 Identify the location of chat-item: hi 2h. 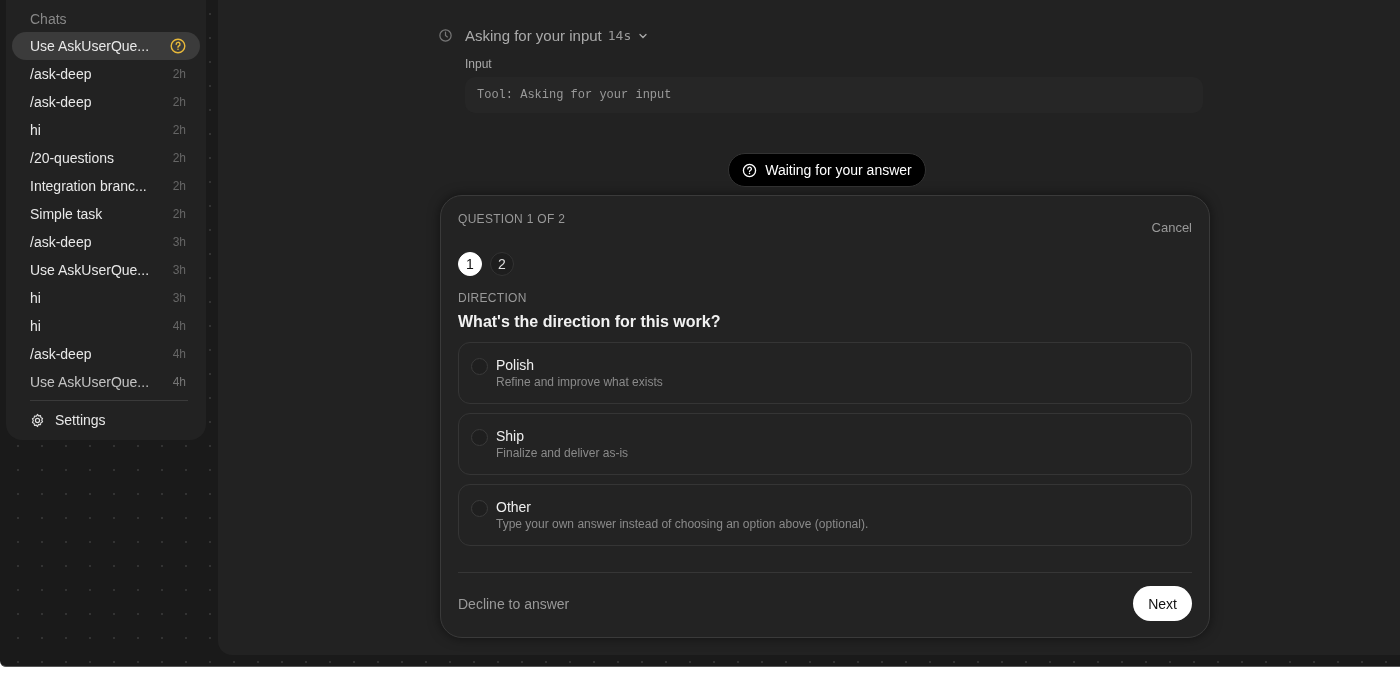
(106, 130).